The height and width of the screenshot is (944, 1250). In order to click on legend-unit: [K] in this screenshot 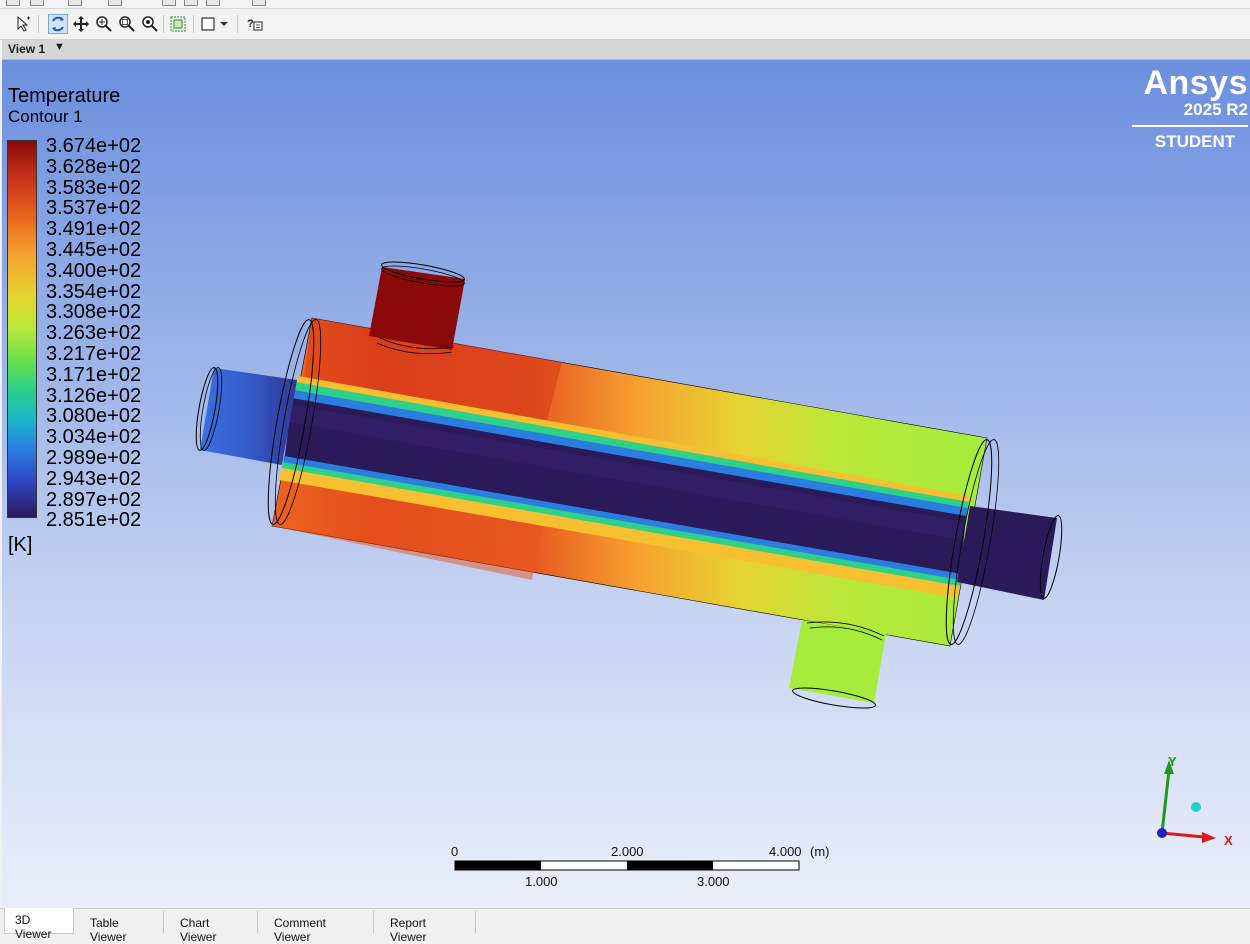, I will do `click(20, 545)`.